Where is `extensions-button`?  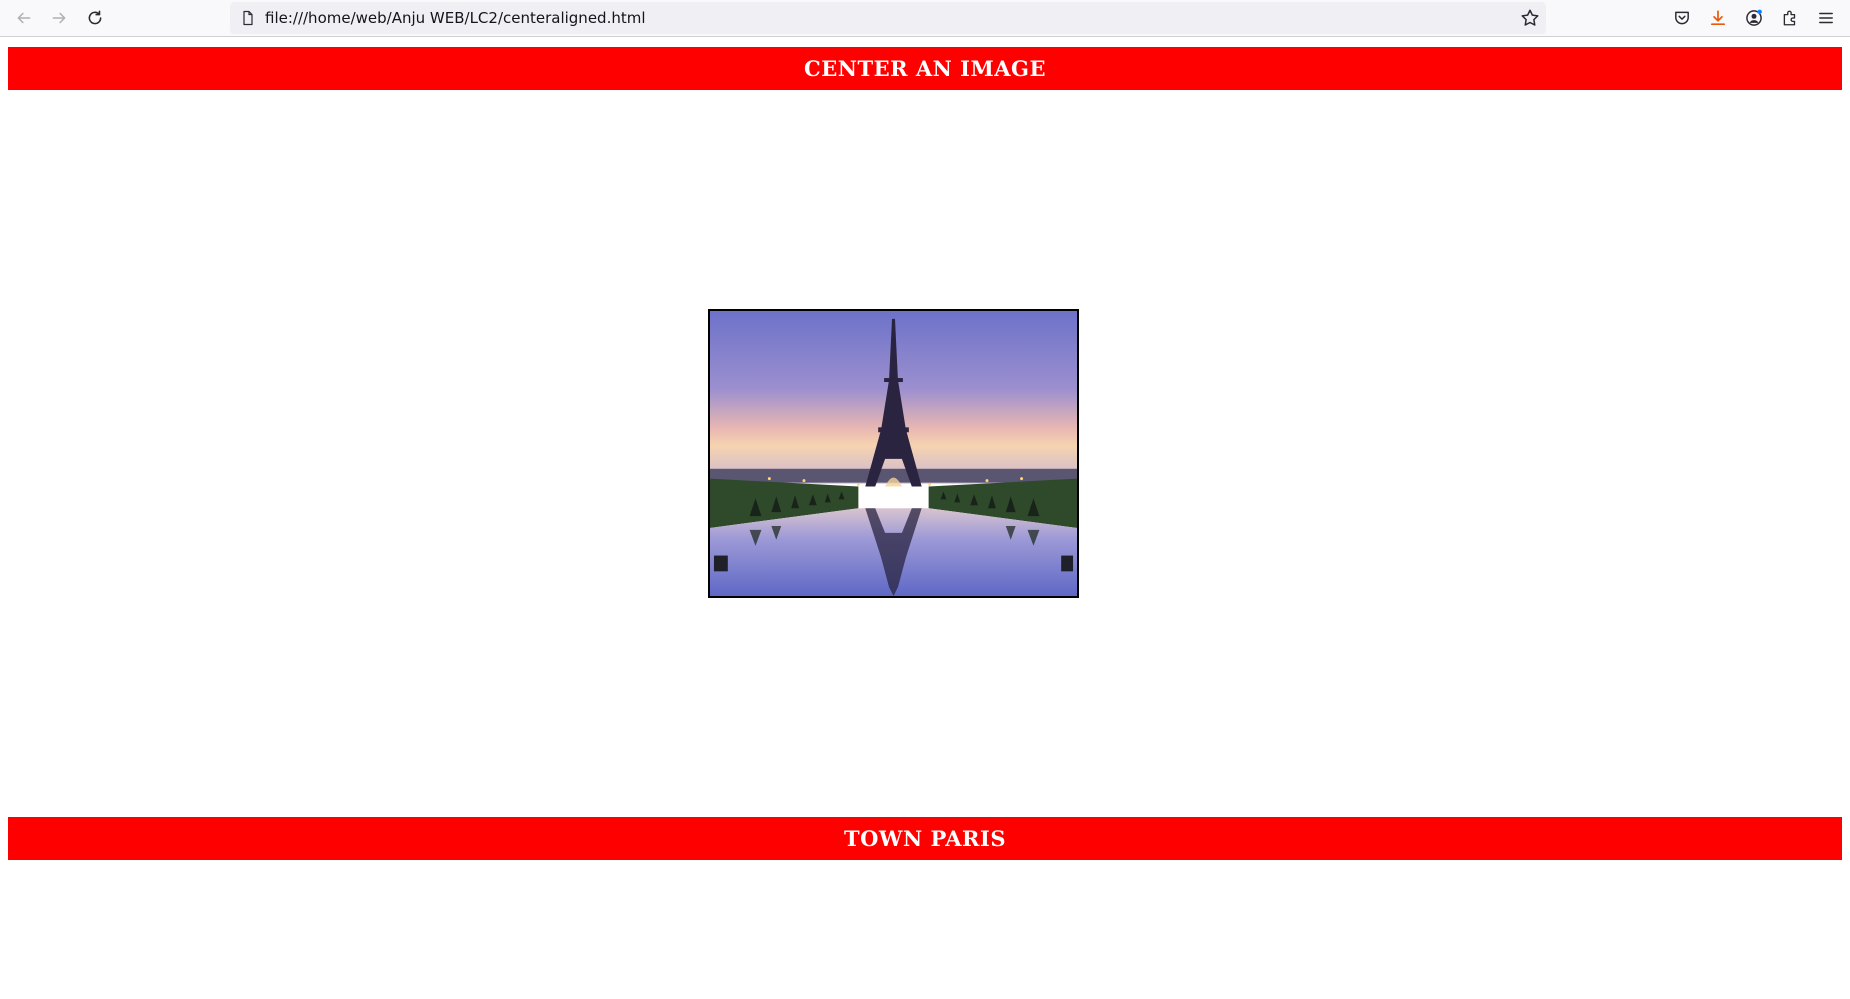
extensions-button is located at coordinates (1790, 18).